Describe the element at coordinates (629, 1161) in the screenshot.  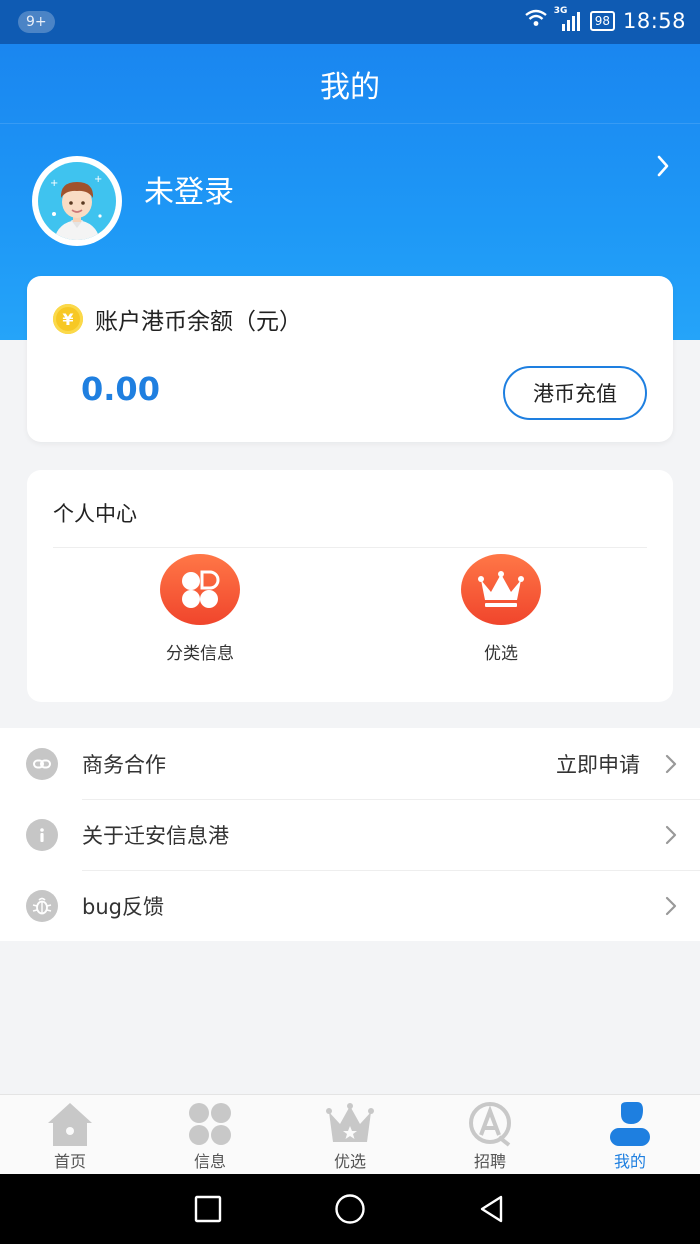
I see `tab-label: 我的` at that location.